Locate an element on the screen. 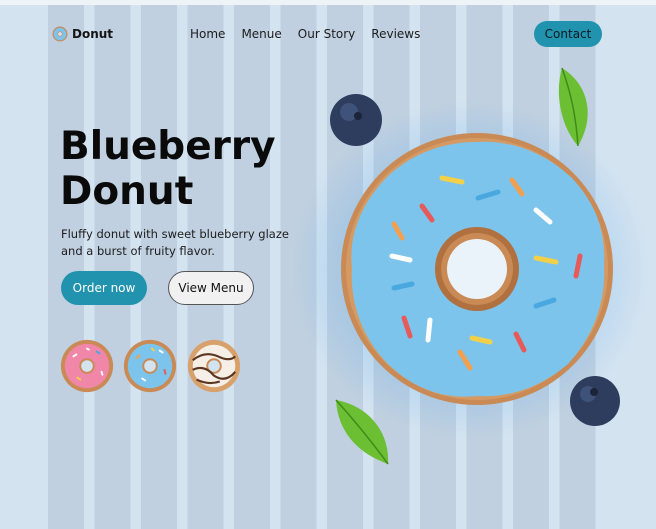 The image size is (656, 529). leaf-top-icon is located at coordinates (573, 107).